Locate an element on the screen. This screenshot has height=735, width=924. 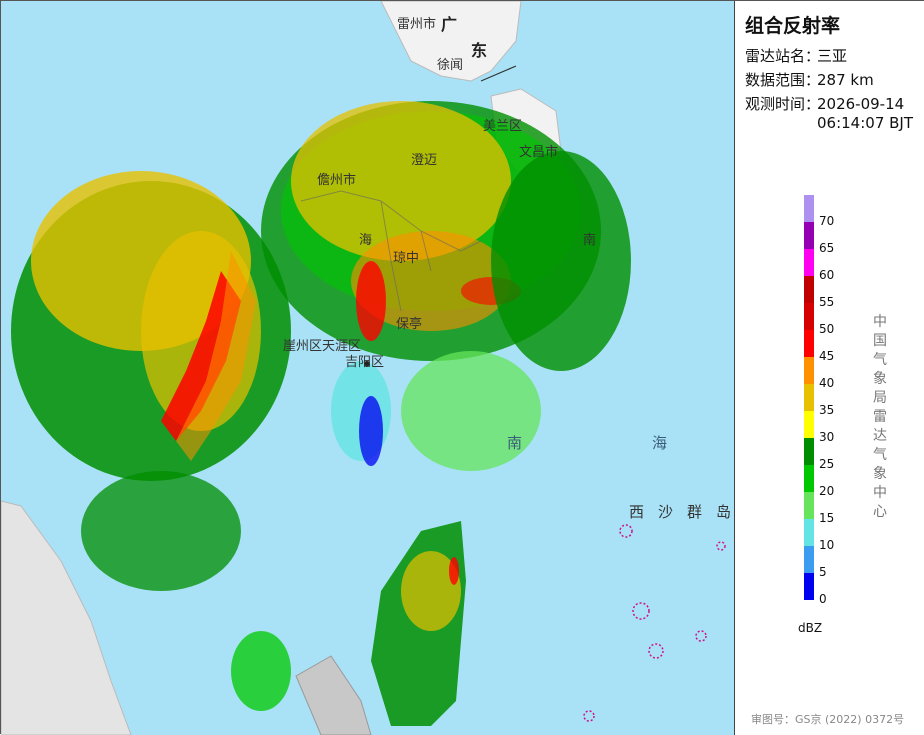
time-date: 2026-09-14 is located at coordinates (861, 104).